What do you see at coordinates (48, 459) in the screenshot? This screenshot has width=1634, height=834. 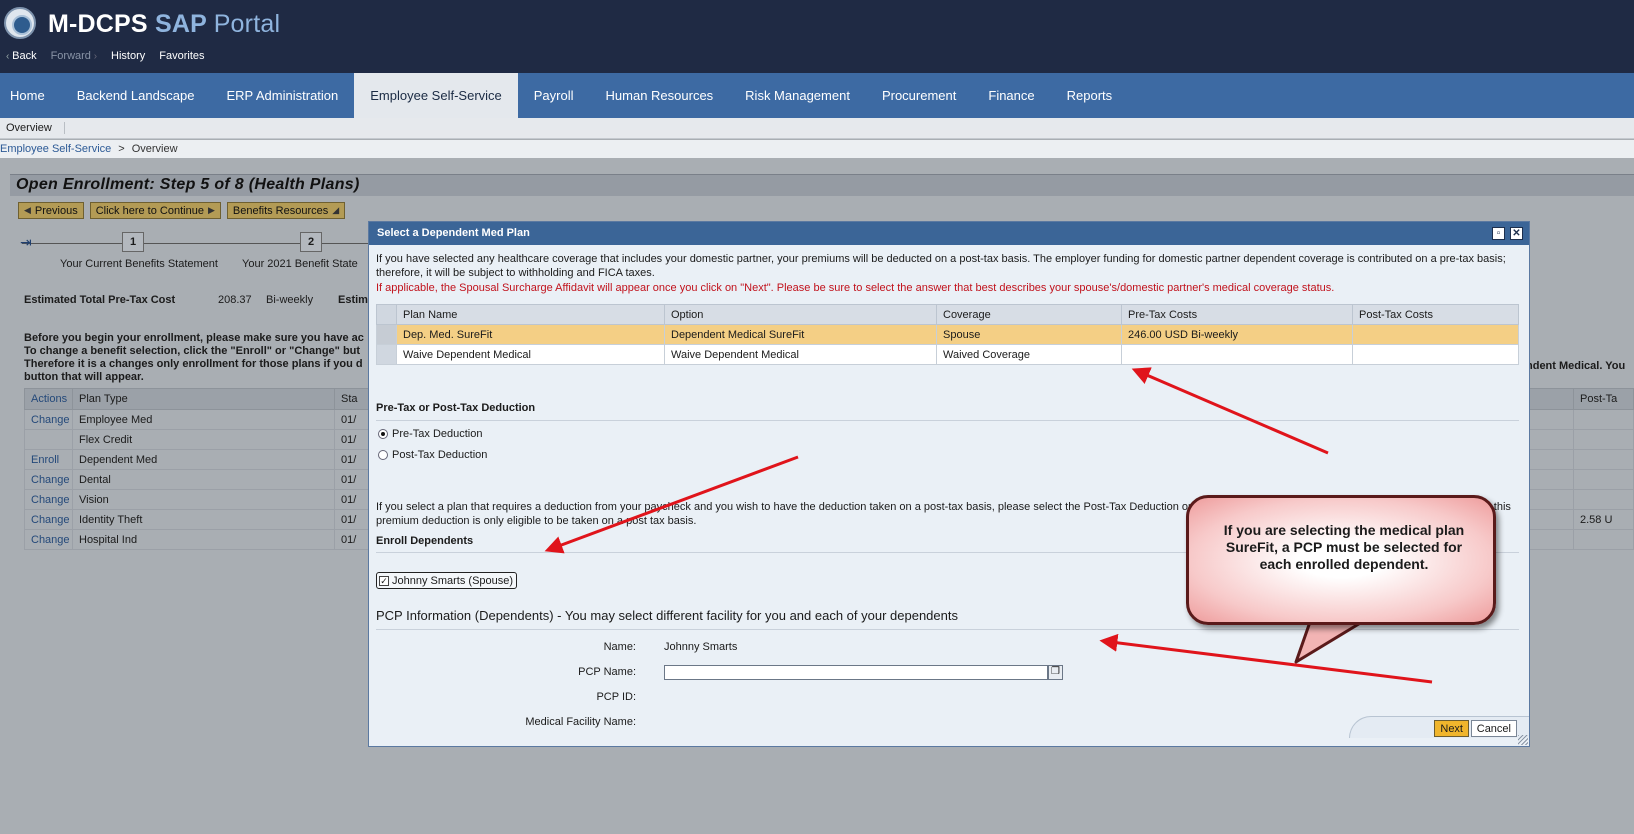 I see `row-action-link: Enroll` at bounding box center [48, 459].